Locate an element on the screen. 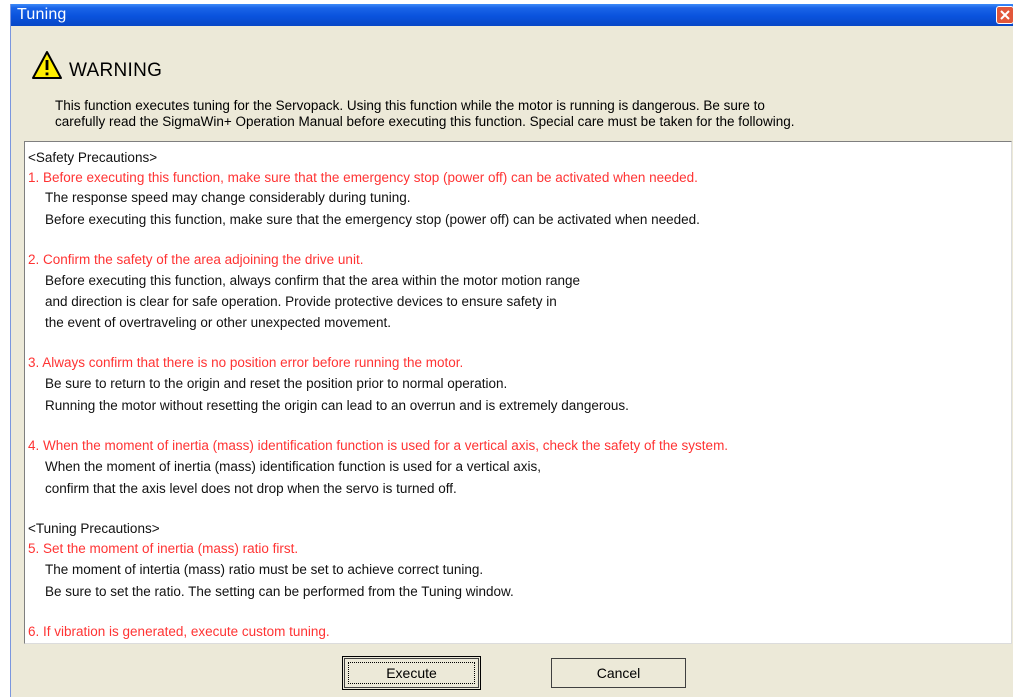 Image resolution: width=1013 pixels, height=697 pixels. warning-icon is located at coordinates (47, 65).